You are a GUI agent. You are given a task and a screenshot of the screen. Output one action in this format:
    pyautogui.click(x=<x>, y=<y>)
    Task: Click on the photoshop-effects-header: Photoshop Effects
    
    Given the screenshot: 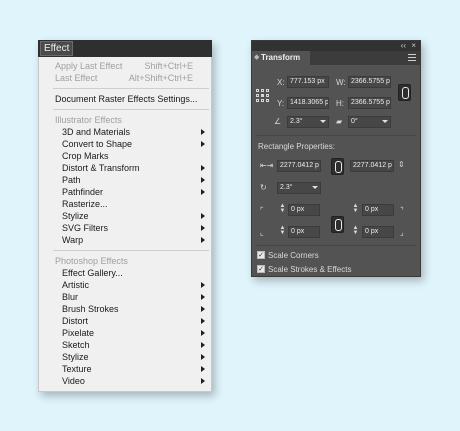 What is the action you would take?
    pyautogui.click(x=91, y=261)
    